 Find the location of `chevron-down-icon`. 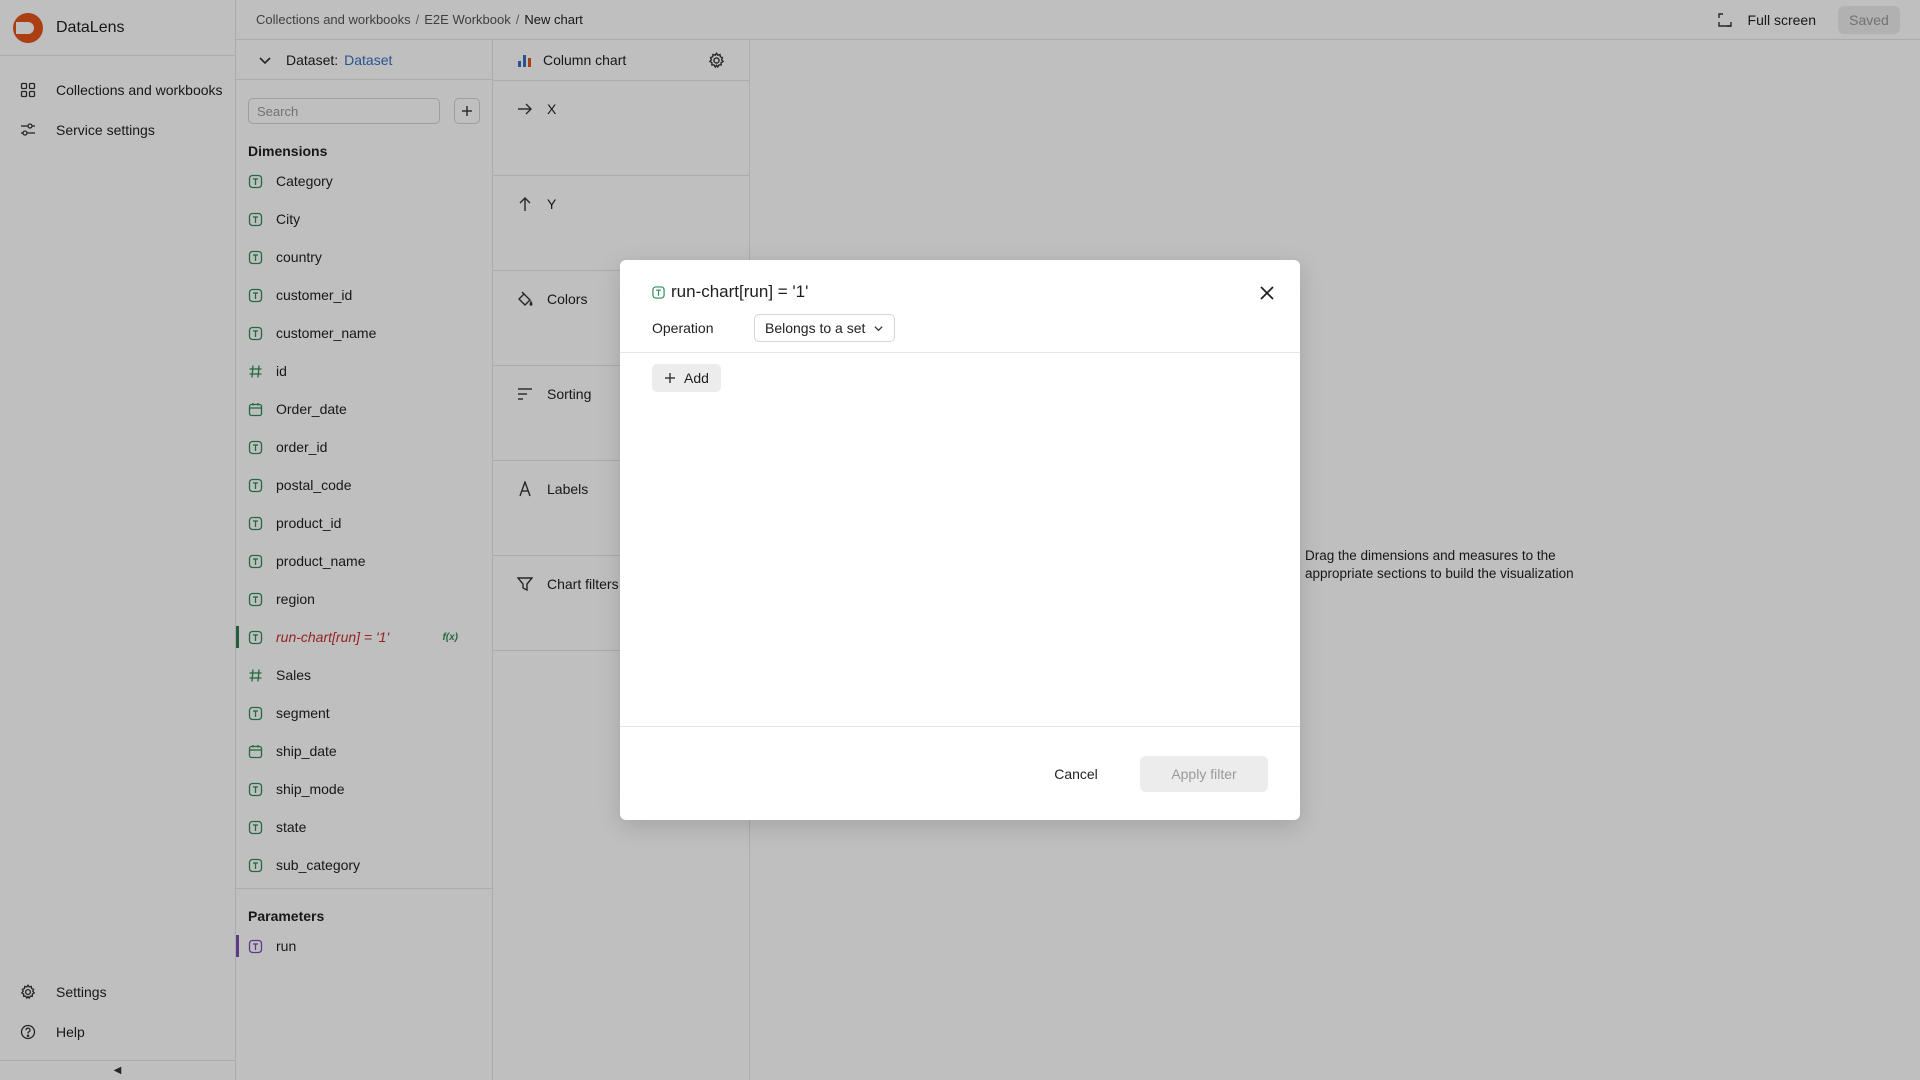

chevron-down-icon is located at coordinates (879, 328).